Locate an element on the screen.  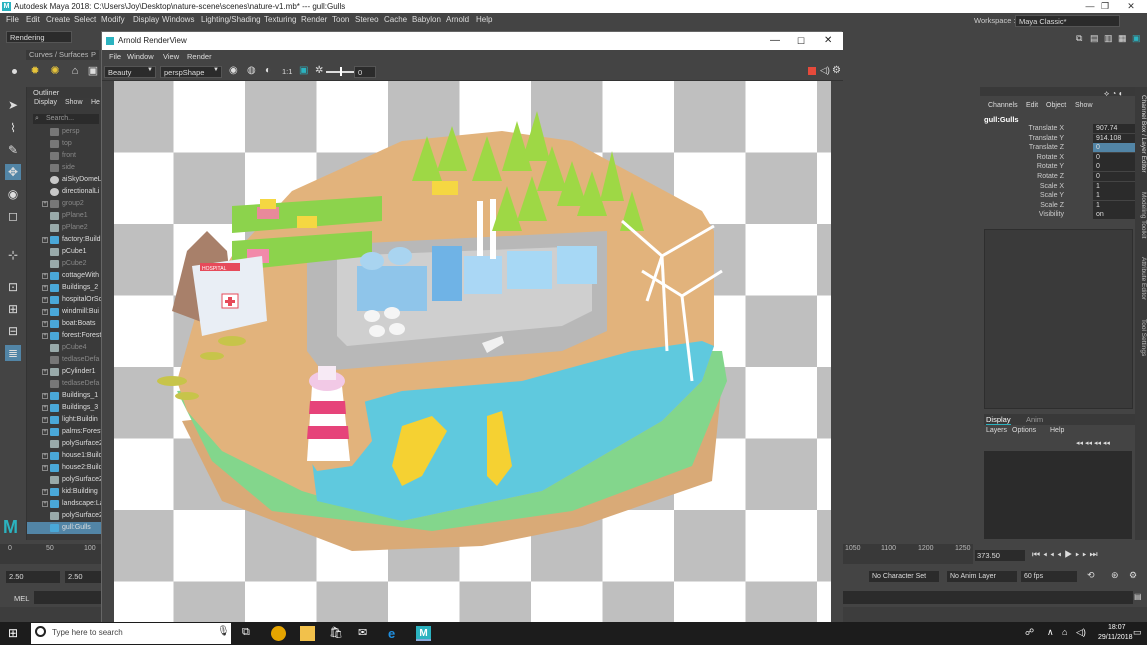
tab-channel-box: Channel Box / Layer Editor is located at coordinates (1141, 134).